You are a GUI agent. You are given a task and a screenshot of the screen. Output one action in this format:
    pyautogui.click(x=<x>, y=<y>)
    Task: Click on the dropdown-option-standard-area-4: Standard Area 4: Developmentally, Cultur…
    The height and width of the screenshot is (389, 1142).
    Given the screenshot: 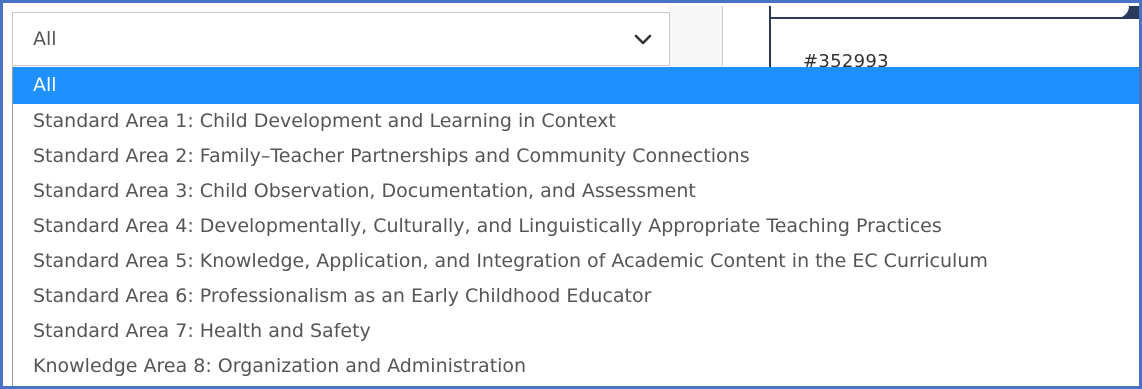 What is the action you would take?
    pyautogui.click(x=576, y=226)
    